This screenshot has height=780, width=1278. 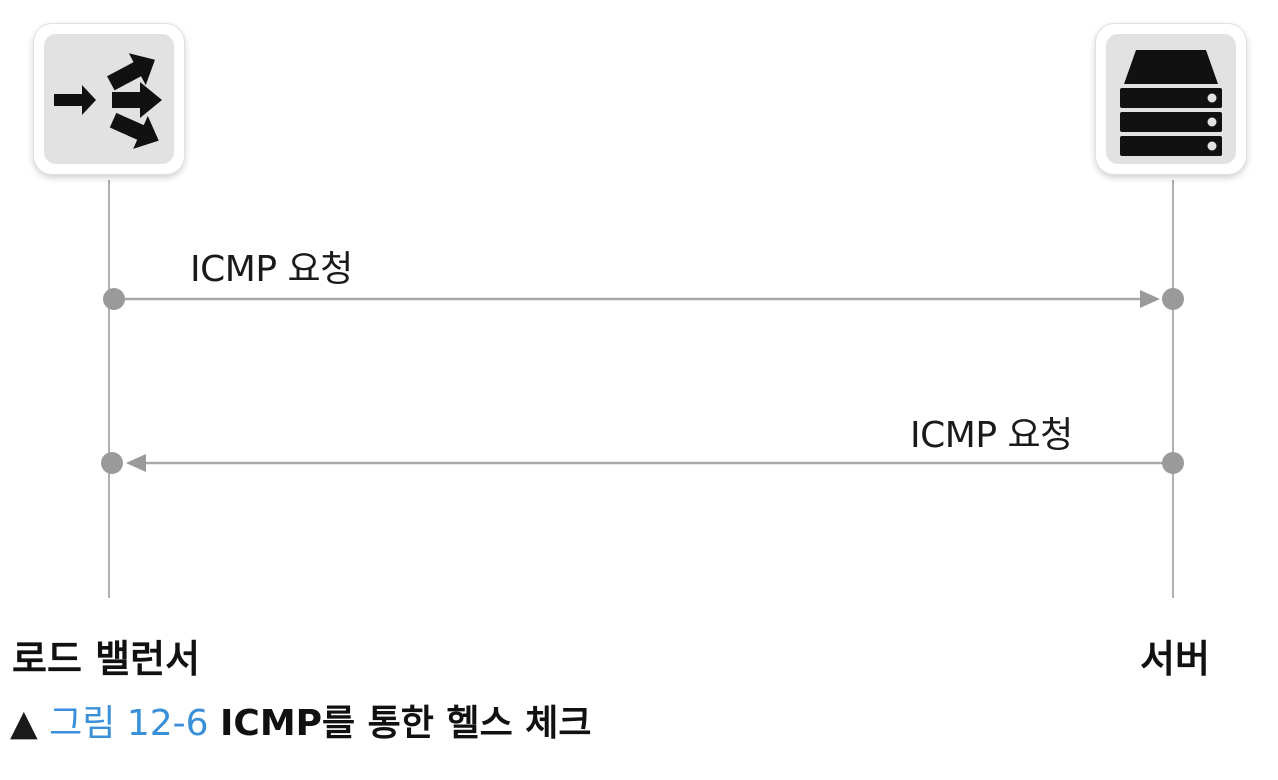 I want to click on caption-title: ICMP를 통한 헬스 체크, so click(x=406, y=723).